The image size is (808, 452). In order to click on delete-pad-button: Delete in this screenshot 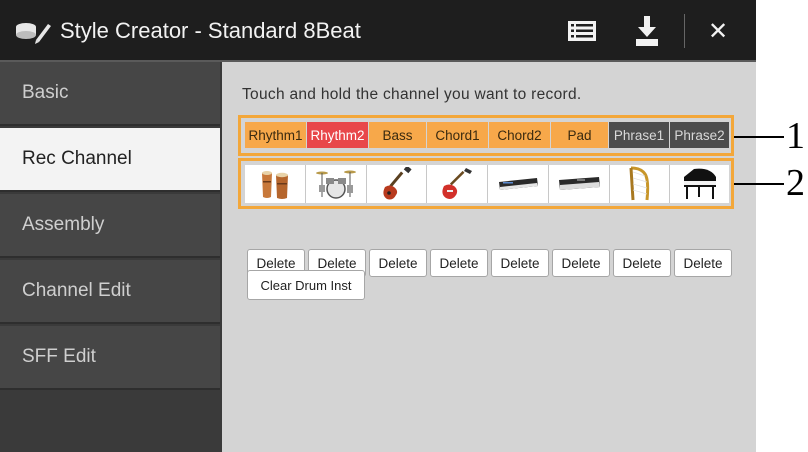, I will do `click(581, 263)`.